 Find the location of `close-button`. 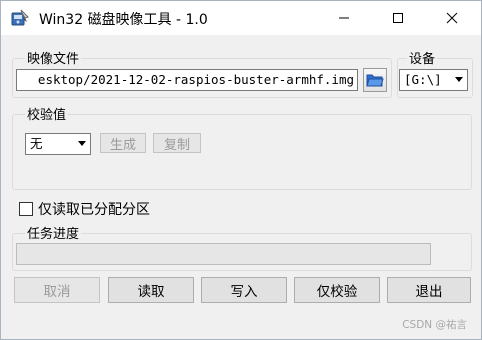

close-button is located at coordinates (452, 18).